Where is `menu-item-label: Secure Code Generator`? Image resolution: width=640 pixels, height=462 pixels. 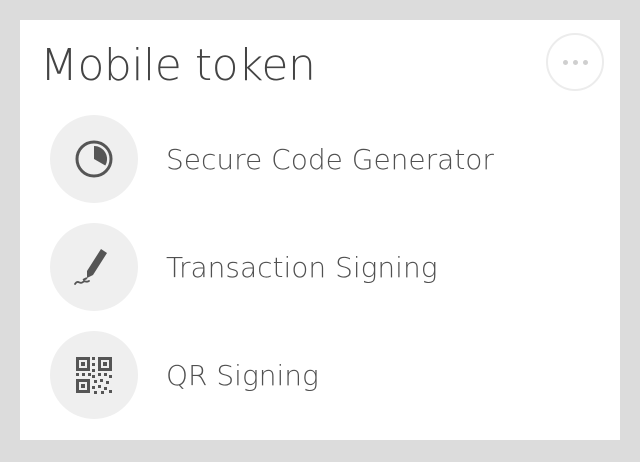
menu-item-label: Secure Code Generator is located at coordinates (330, 159).